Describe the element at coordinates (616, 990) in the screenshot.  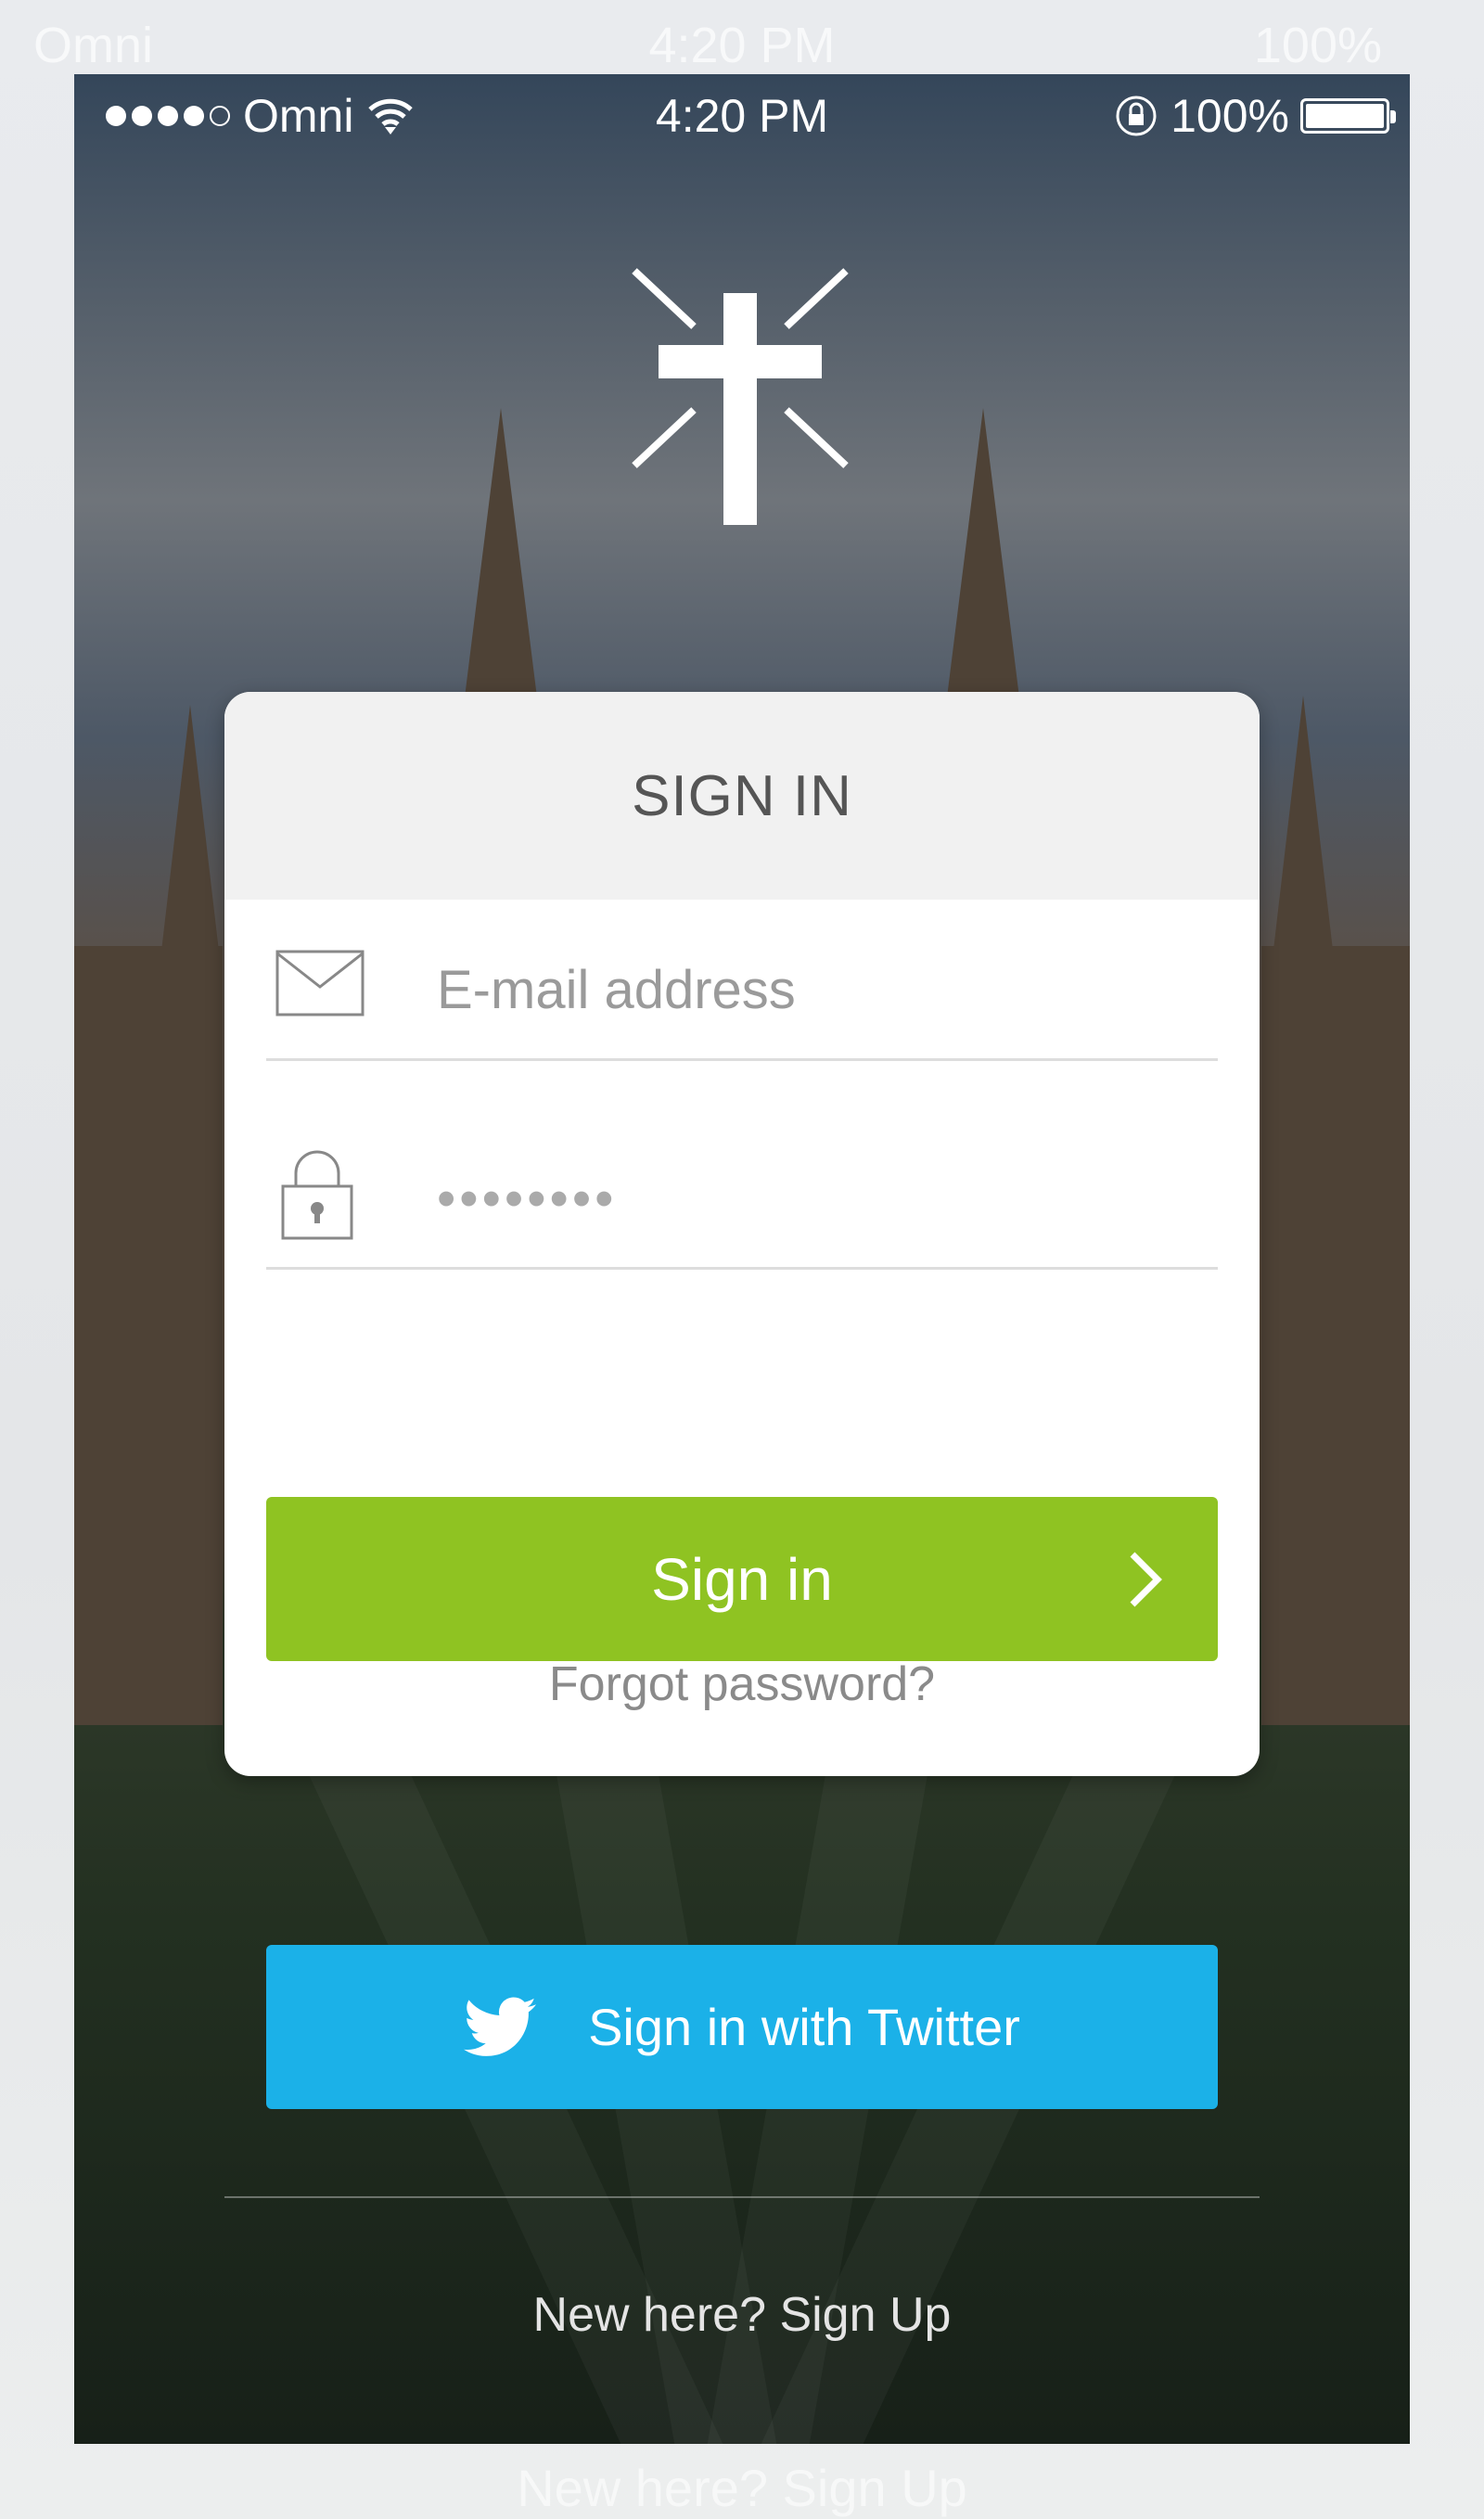
I see `email-placeholder: E-mail address` at that location.